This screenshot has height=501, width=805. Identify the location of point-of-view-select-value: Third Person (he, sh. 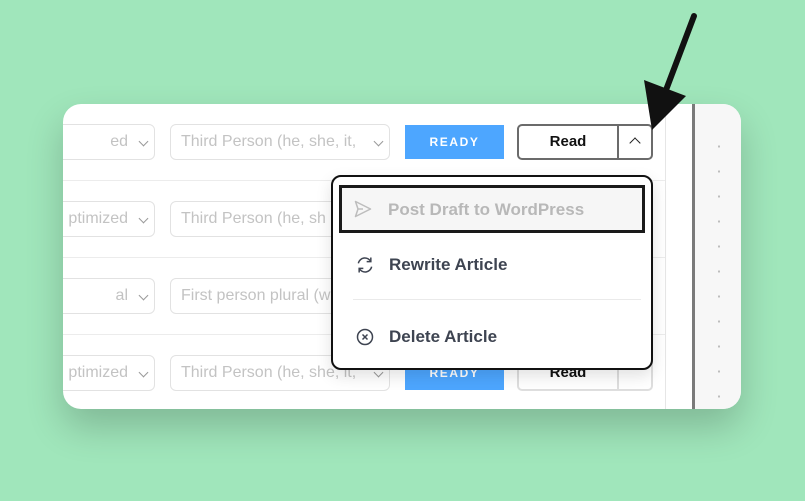
(253, 218).